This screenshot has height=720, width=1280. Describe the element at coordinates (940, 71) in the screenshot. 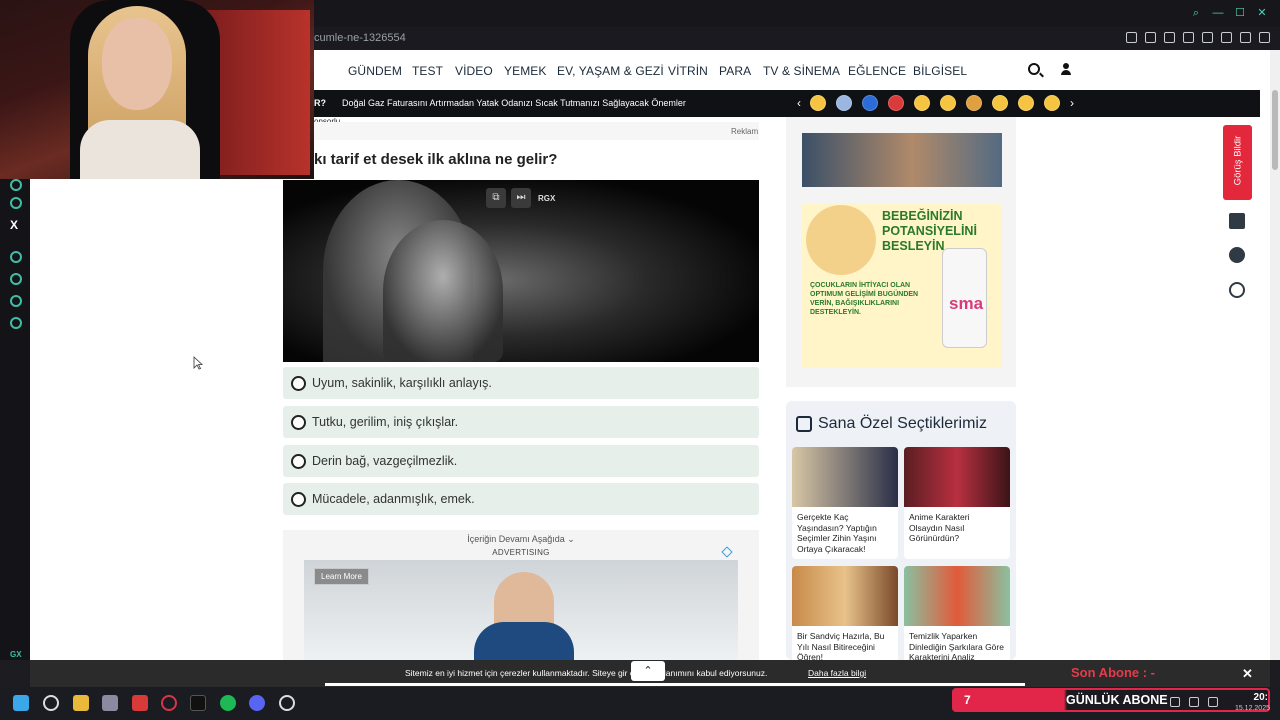

I see `nav-item: BİLGİSEL` at that location.